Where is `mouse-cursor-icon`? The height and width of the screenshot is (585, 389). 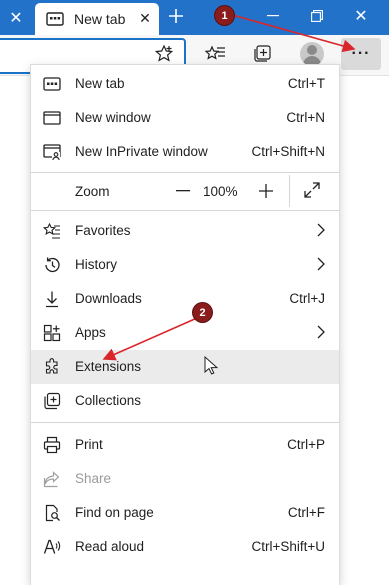 mouse-cursor-icon is located at coordinates (211, 368).